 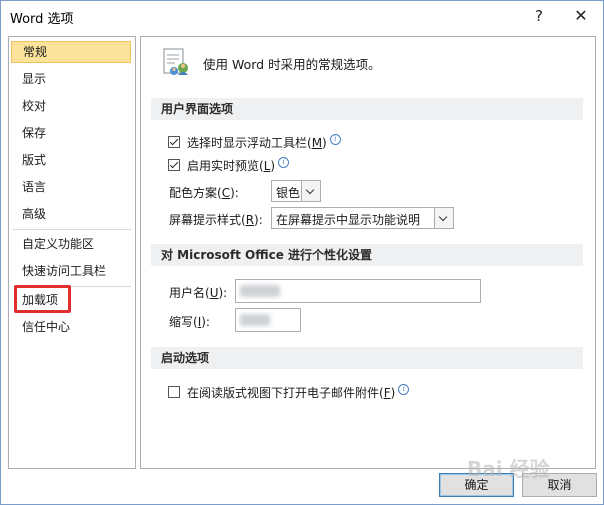 What do you see at coordinates (71, 327) in the screenshot?
I see `sidebar-item-trust-center: 信任中心` at bounding box center [71, 327].